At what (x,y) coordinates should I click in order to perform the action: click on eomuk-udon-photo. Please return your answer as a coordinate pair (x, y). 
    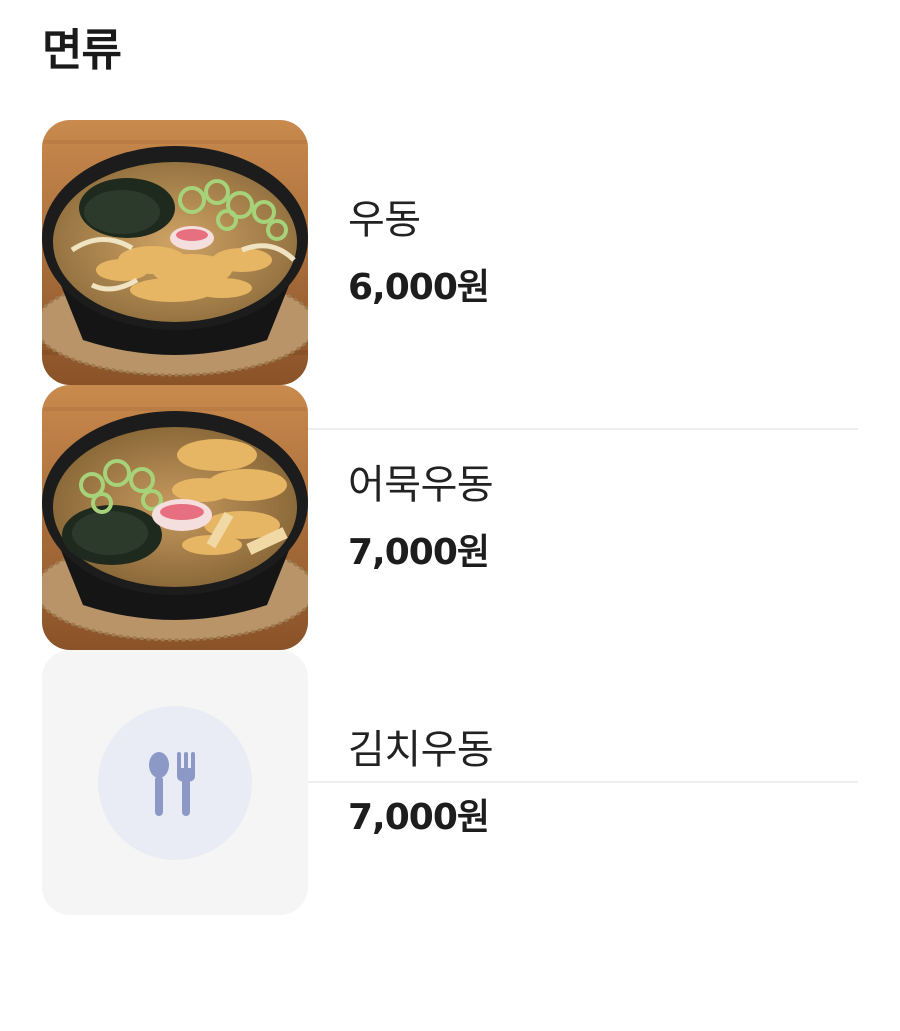
    Looking at the image, I should click on (175, 517).